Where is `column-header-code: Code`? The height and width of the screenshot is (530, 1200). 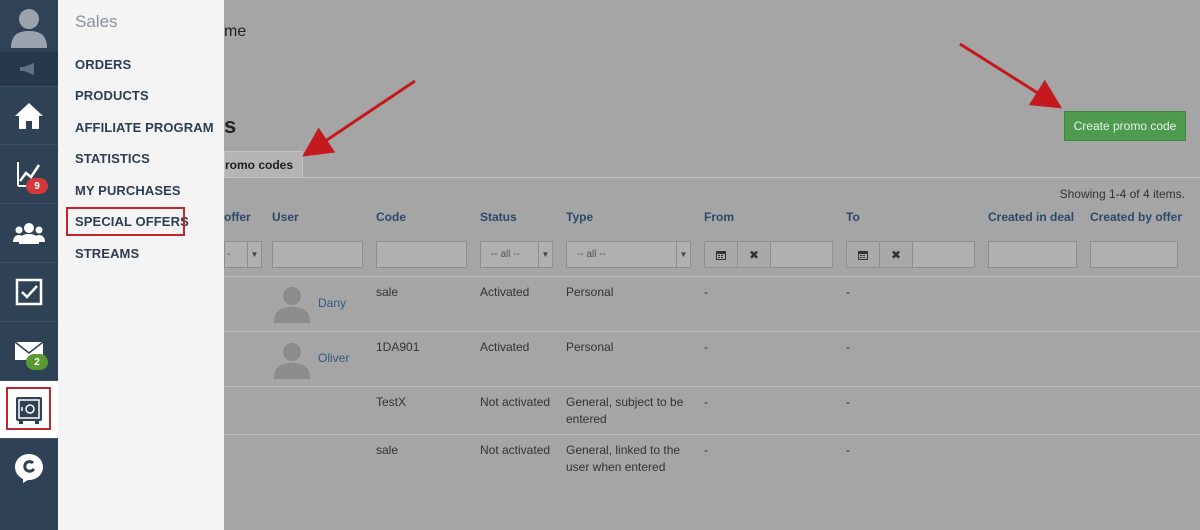 column-header-code: Code is located at coordinates (391, 217).